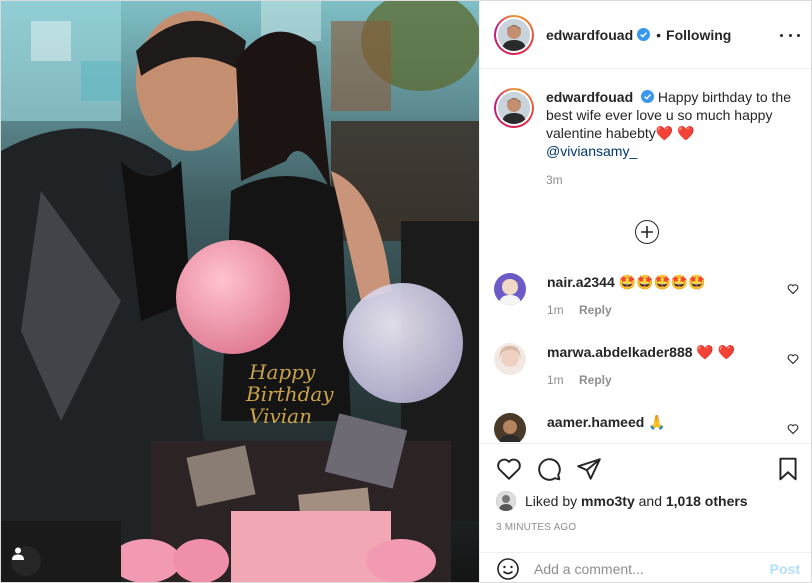 This screenshot has height=583, width=812. Describe the element at coordinates (716, 352) in the screenshot. I see `comment-body: ❤️ ❤️` at that location.